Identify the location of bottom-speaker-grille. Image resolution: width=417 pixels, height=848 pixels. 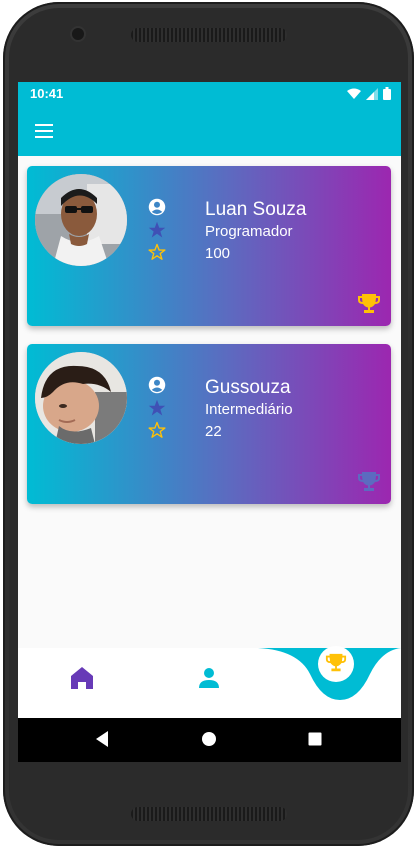
(209, 814).